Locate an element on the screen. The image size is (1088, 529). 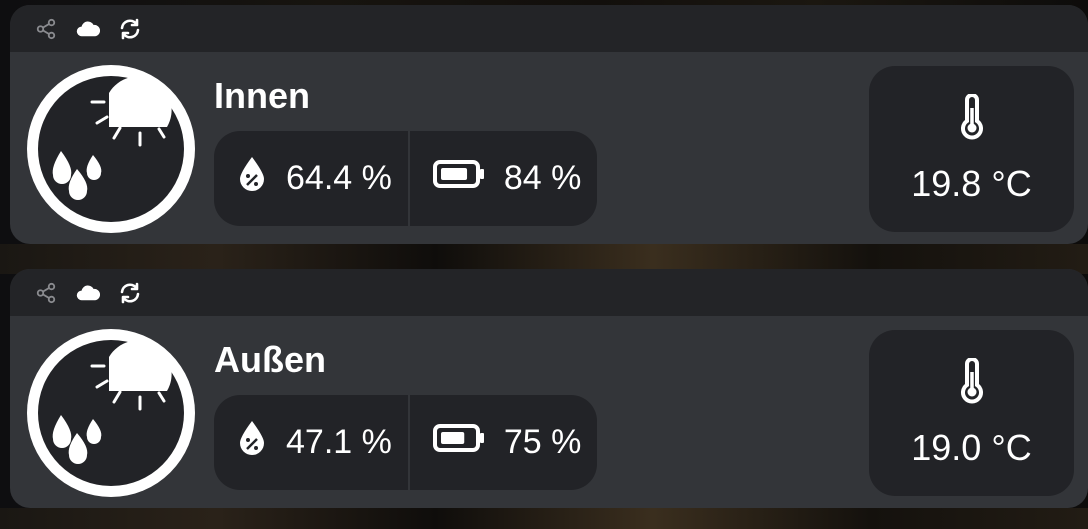
battery-stat: 84 % is located at coordinates (504, 178).